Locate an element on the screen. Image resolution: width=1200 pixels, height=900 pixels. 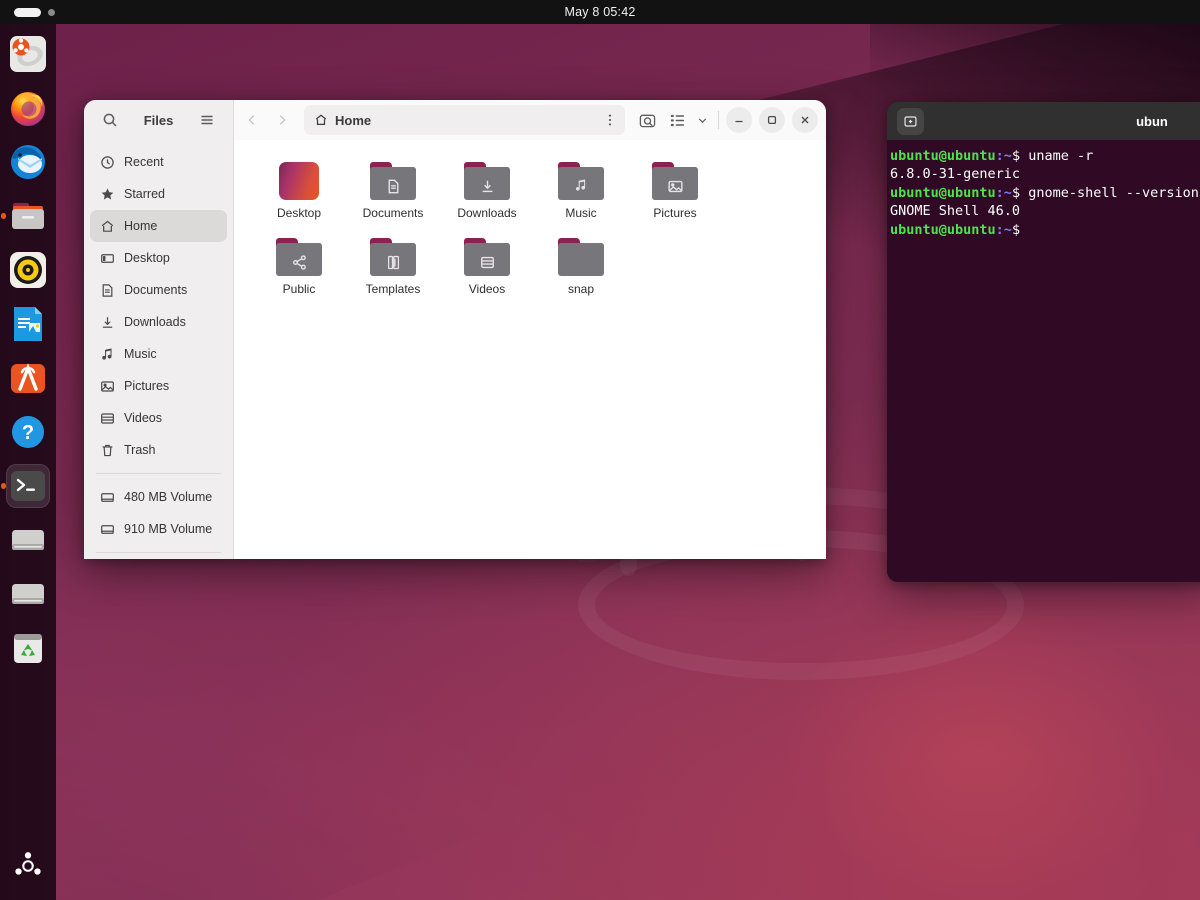
clock: May 8 05:42 is located at coordinates (600, 12).